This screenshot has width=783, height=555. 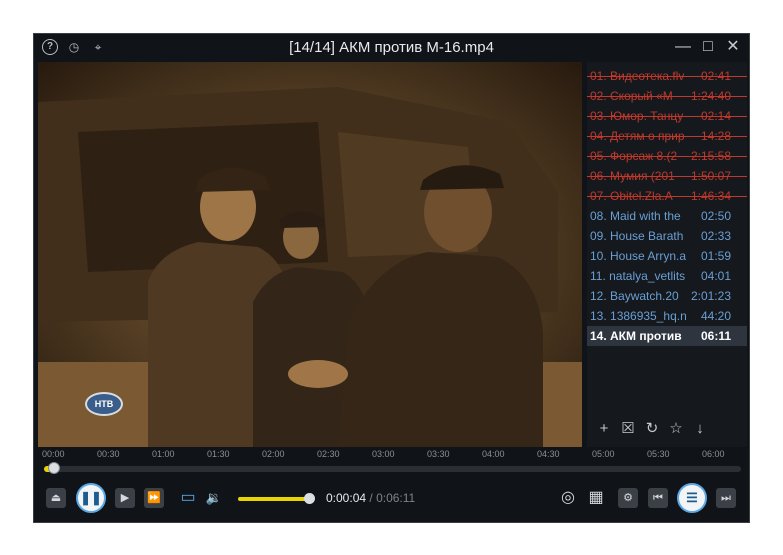 What do you see at coordinates (548, 454) in the screenshot?
I see `timeline-tick-label: 04:30` at bounding box center [548, 454].